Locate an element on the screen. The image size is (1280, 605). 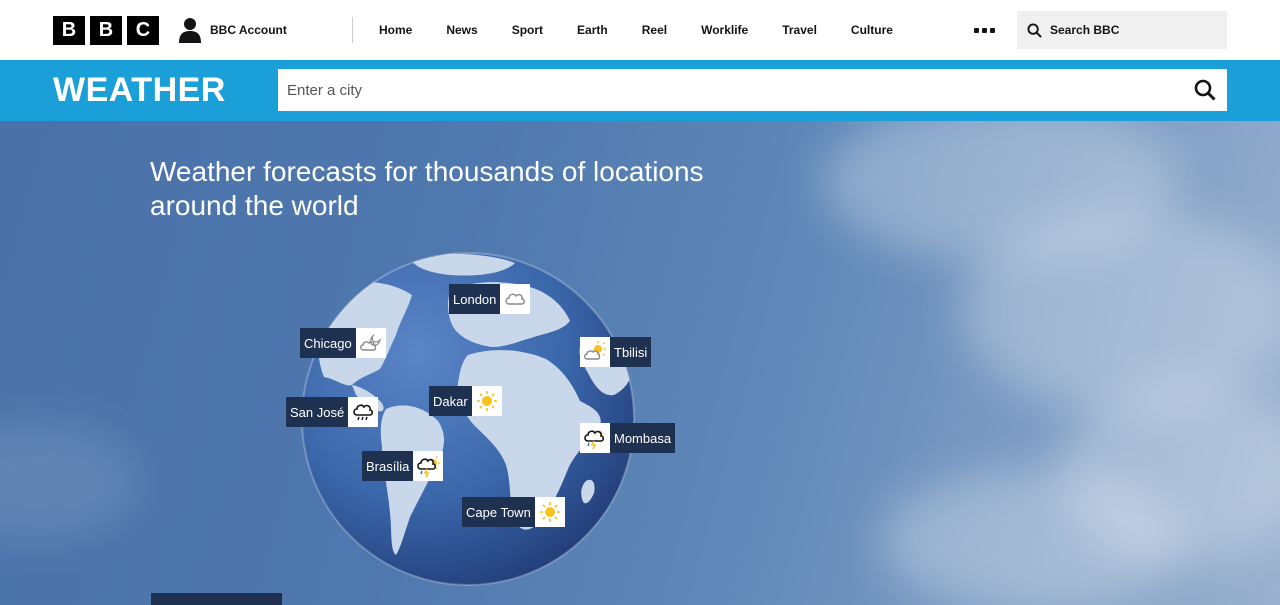
headline-line: around the world is located at coordinates (254, 205).